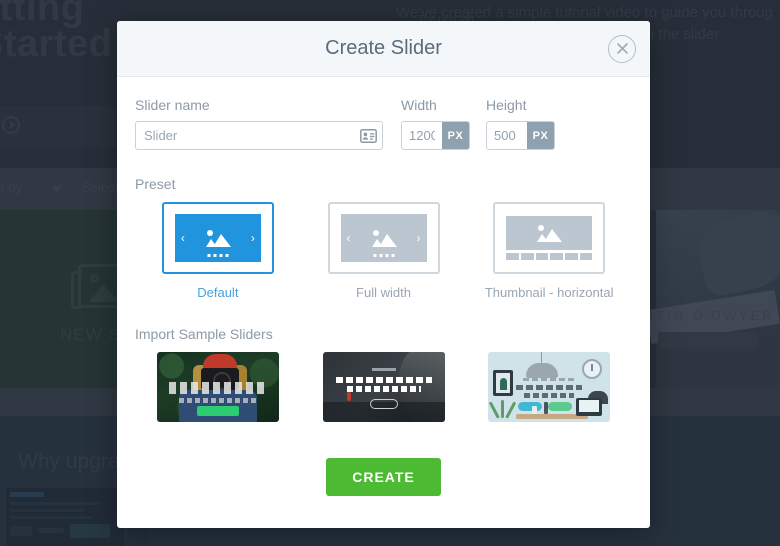  Describe the element at coordinates (383, 292) in the screenshot. I see `preset-label-full-width: Full width` at that location.